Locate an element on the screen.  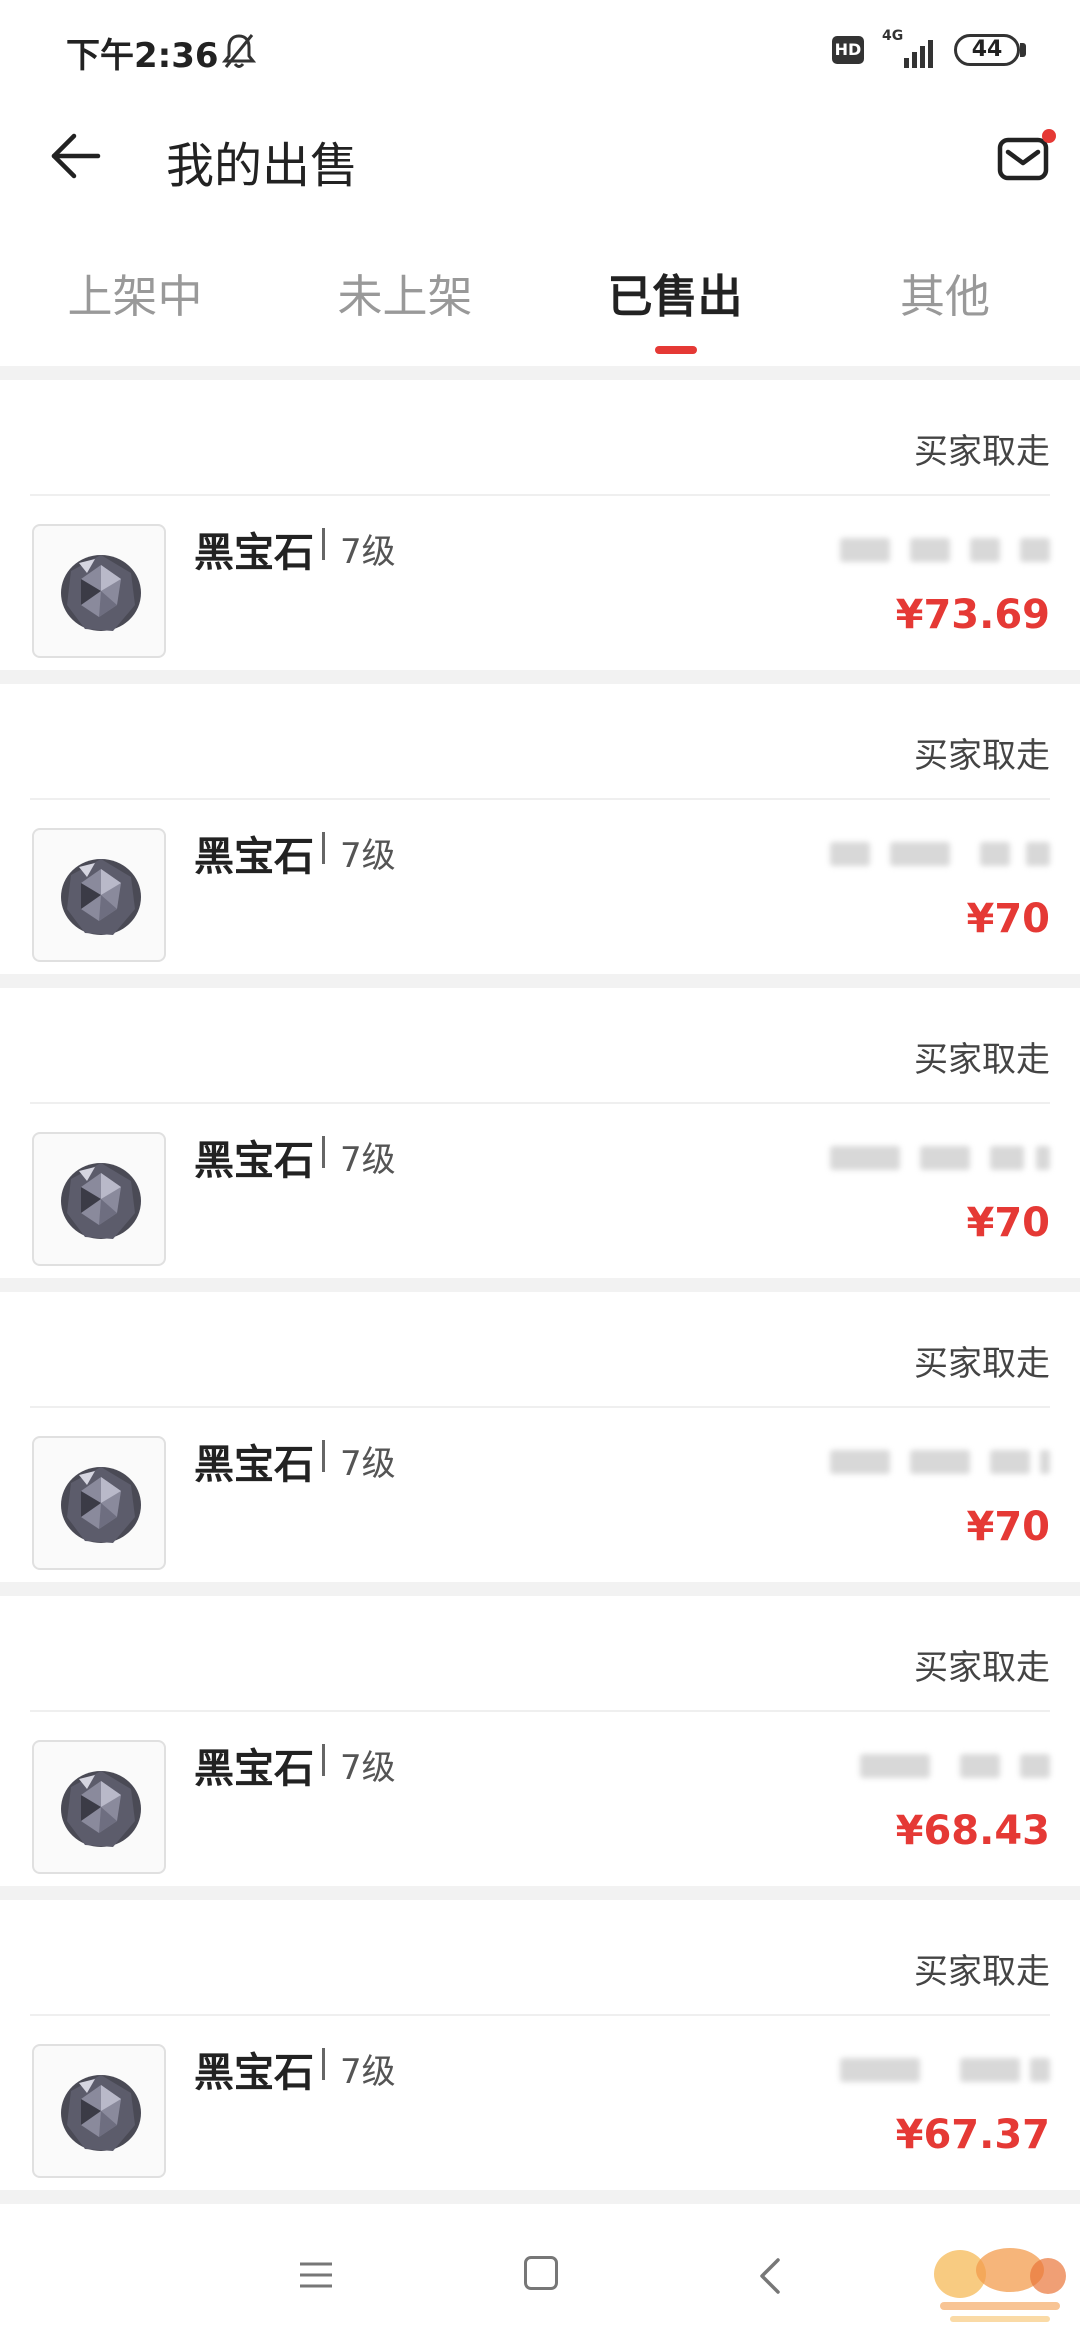
bell-off-icon is located at coordinates (239, 51).